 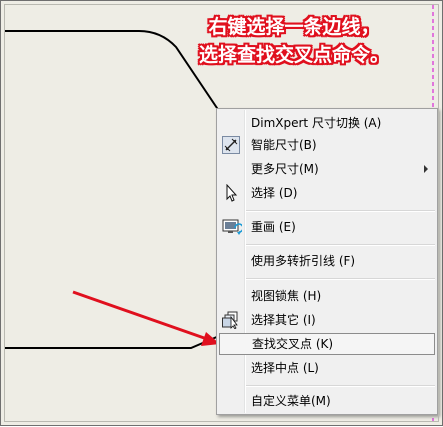 I want to click on menu-item-select-midpoint: 选择中点 (L), so click(x=327, y=368).